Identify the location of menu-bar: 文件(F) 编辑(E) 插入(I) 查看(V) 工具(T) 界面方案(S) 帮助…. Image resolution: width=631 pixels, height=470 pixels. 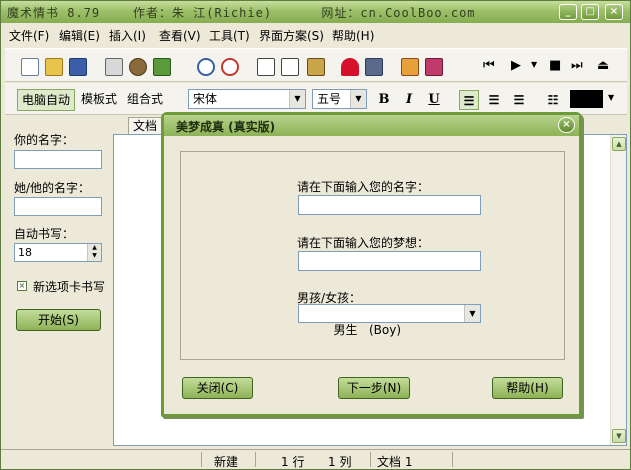
(315, 34).